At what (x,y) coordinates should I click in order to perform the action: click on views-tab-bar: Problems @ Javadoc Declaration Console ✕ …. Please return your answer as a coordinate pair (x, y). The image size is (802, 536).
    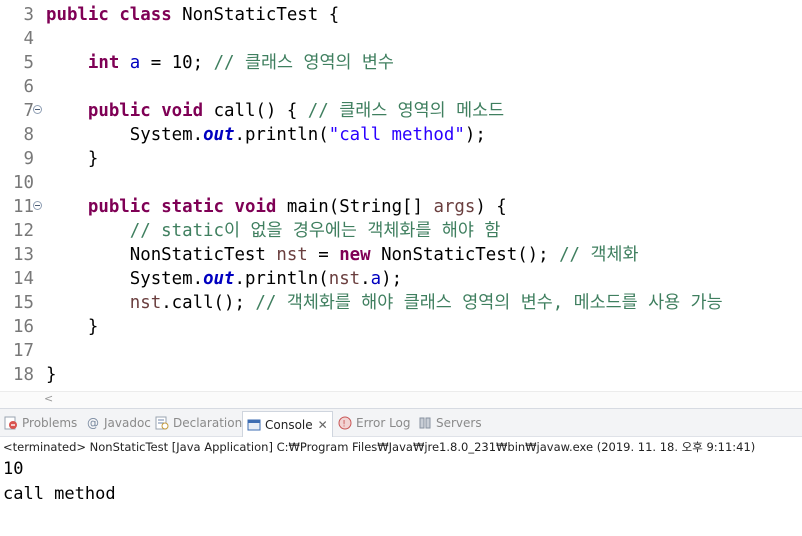
    Looking at the image, I should click on (401, 422).